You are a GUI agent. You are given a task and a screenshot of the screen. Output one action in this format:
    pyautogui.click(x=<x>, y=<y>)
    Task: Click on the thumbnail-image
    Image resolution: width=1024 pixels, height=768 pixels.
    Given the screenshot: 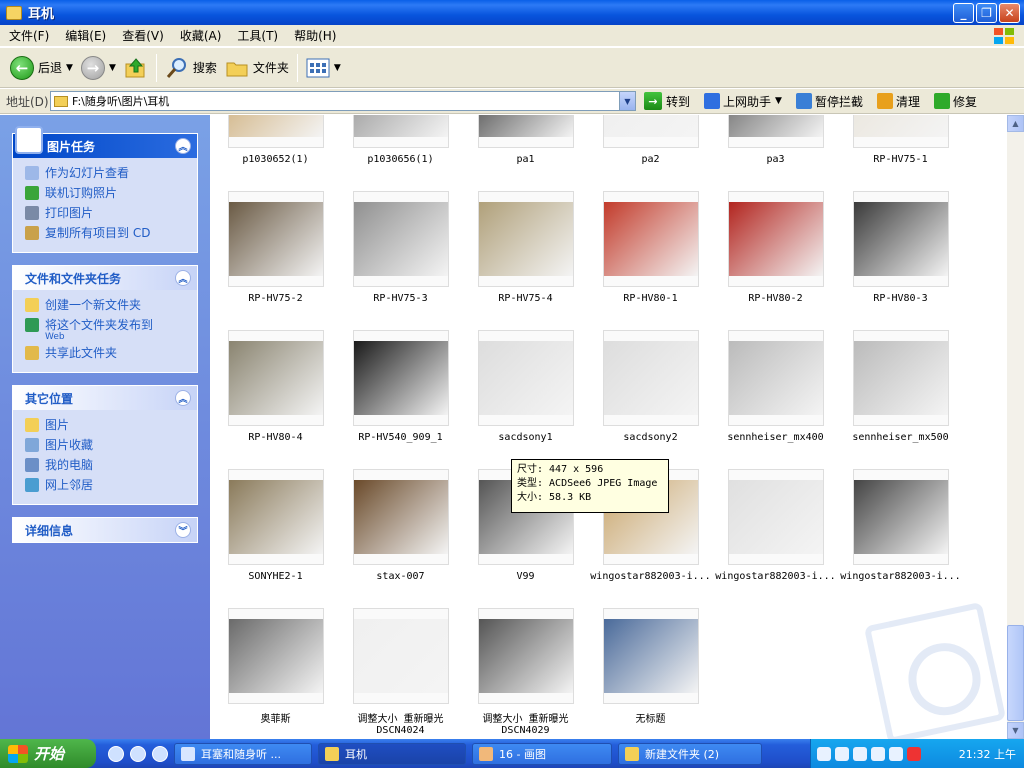 What is the action you would take?
    pyautogui.click(x=776, y=131)
    